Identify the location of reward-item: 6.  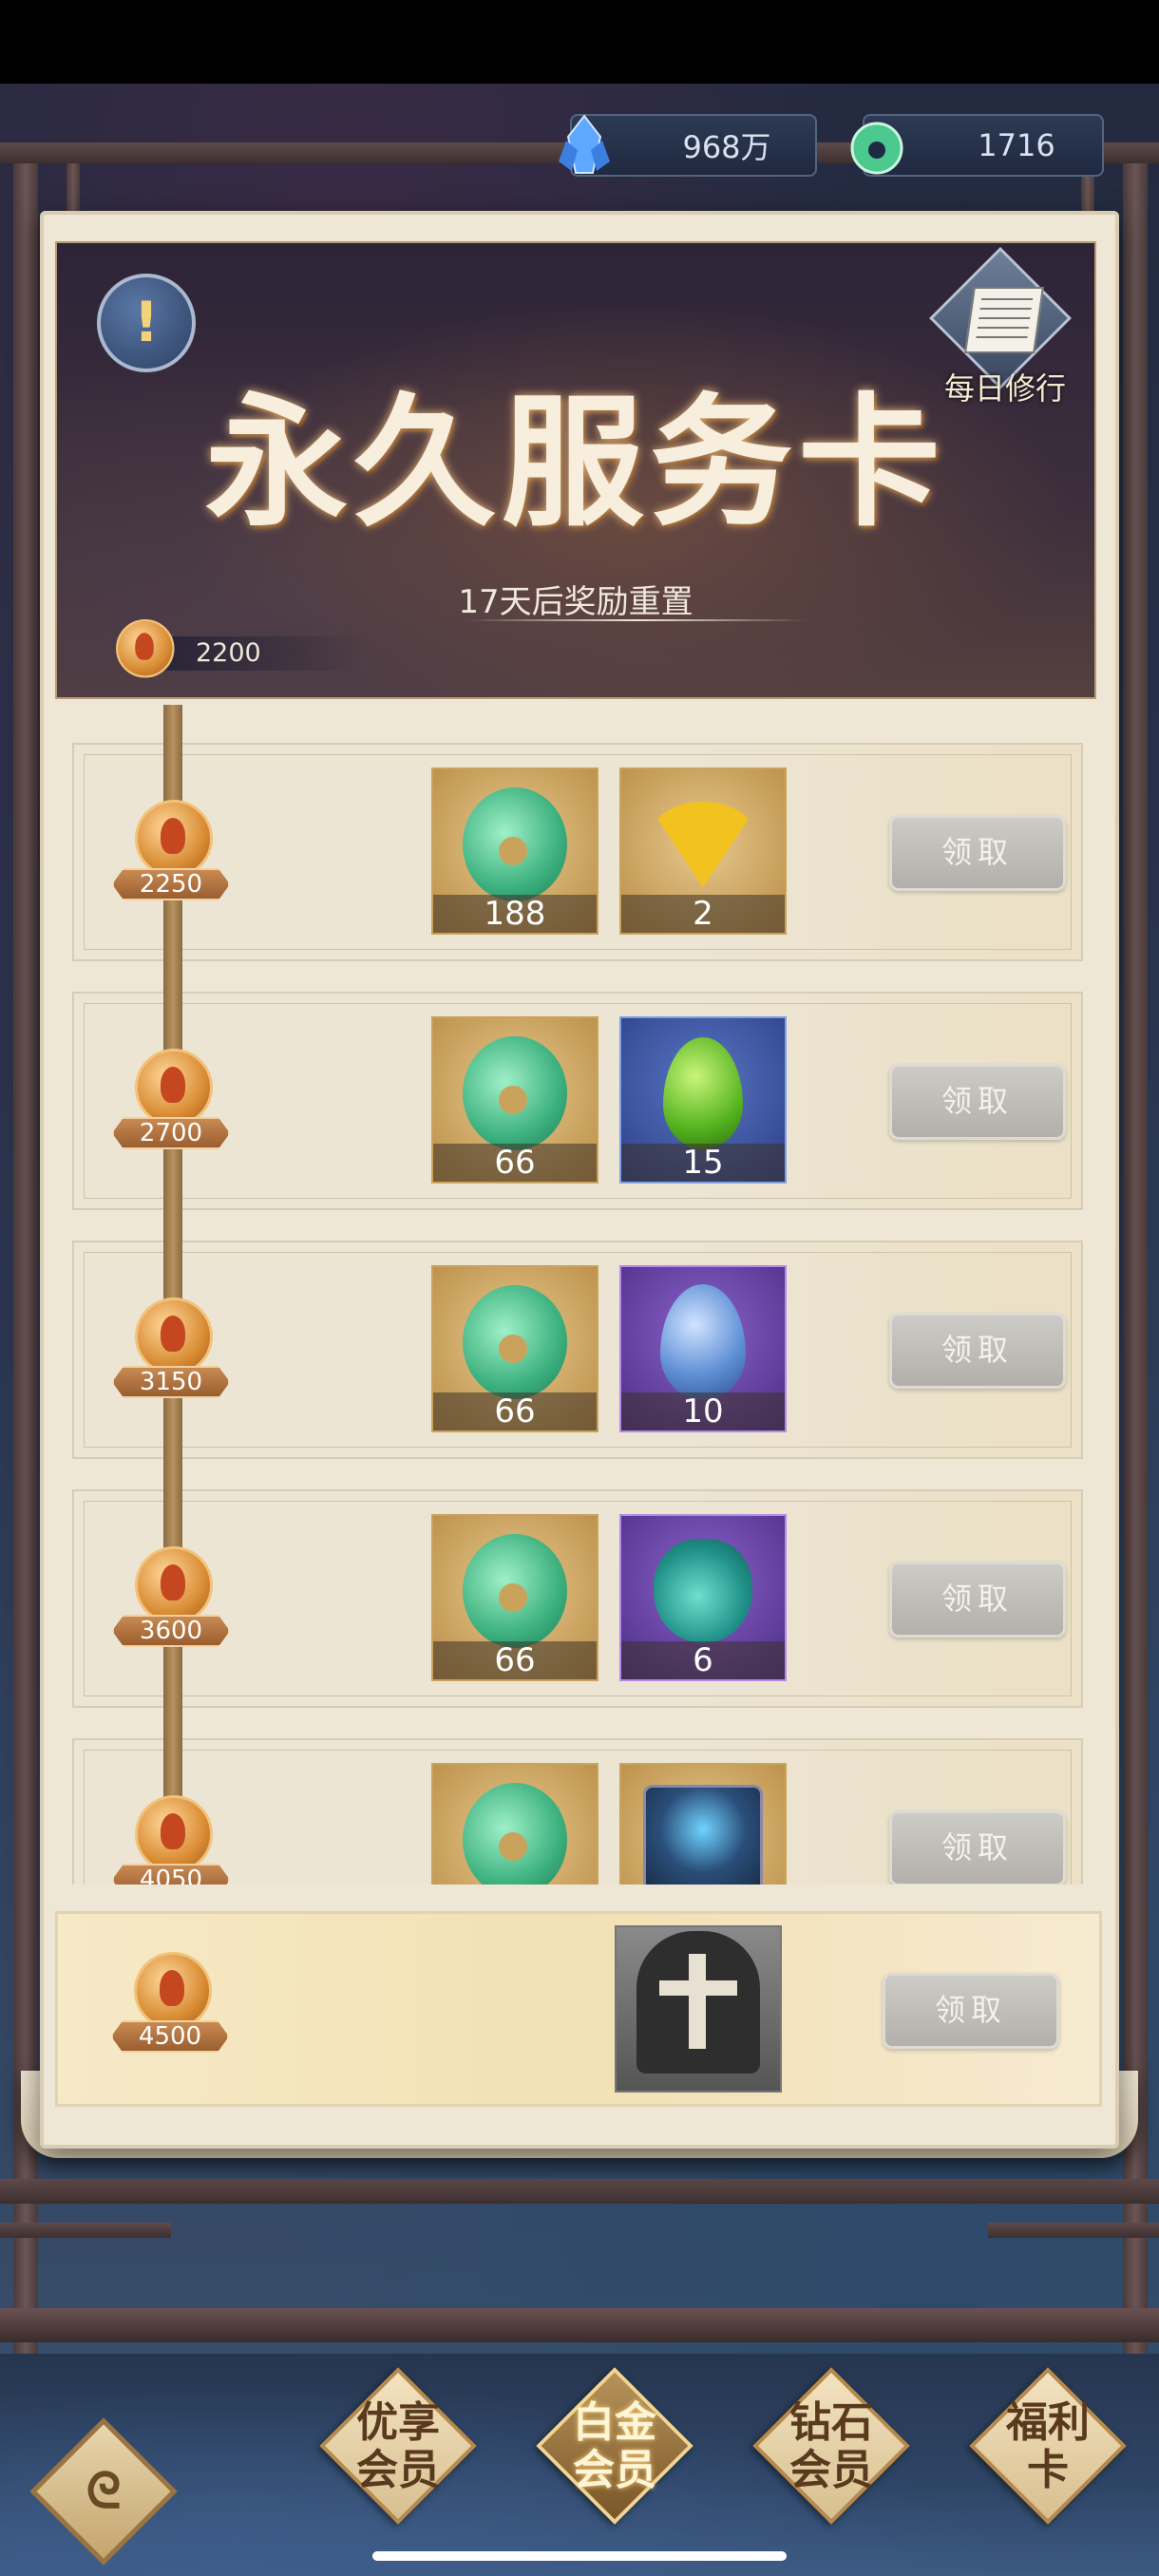
(703, 1597).